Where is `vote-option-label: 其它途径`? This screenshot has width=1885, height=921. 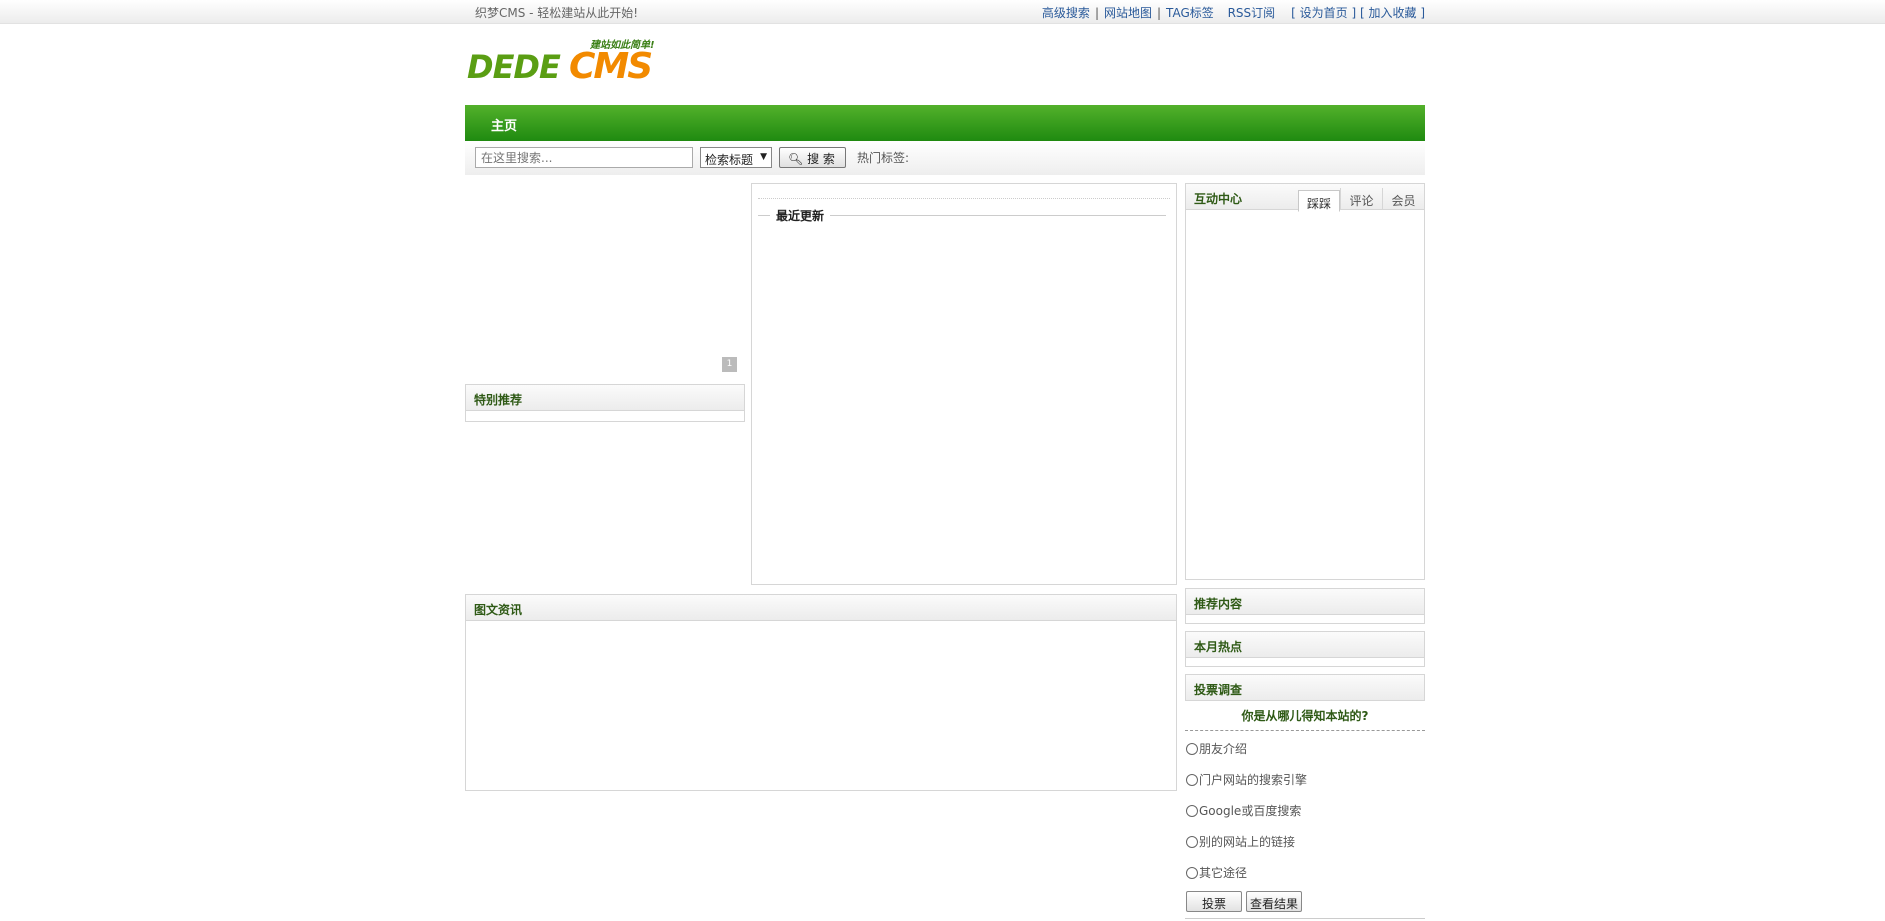
vote-option-label: 其它途径 is located at coordinates (1223, 873).